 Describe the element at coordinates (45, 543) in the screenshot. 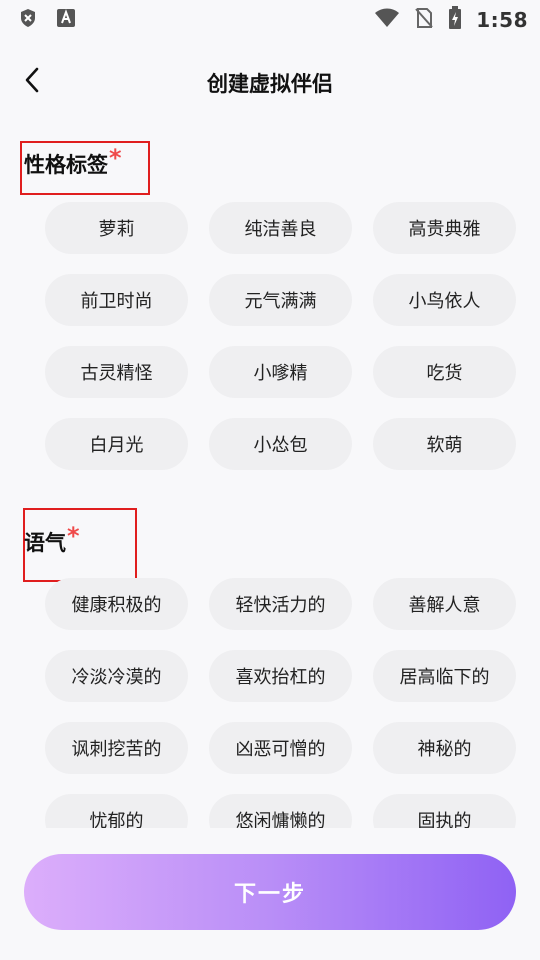

I see `section-title-tone-text: 语气` at that location.